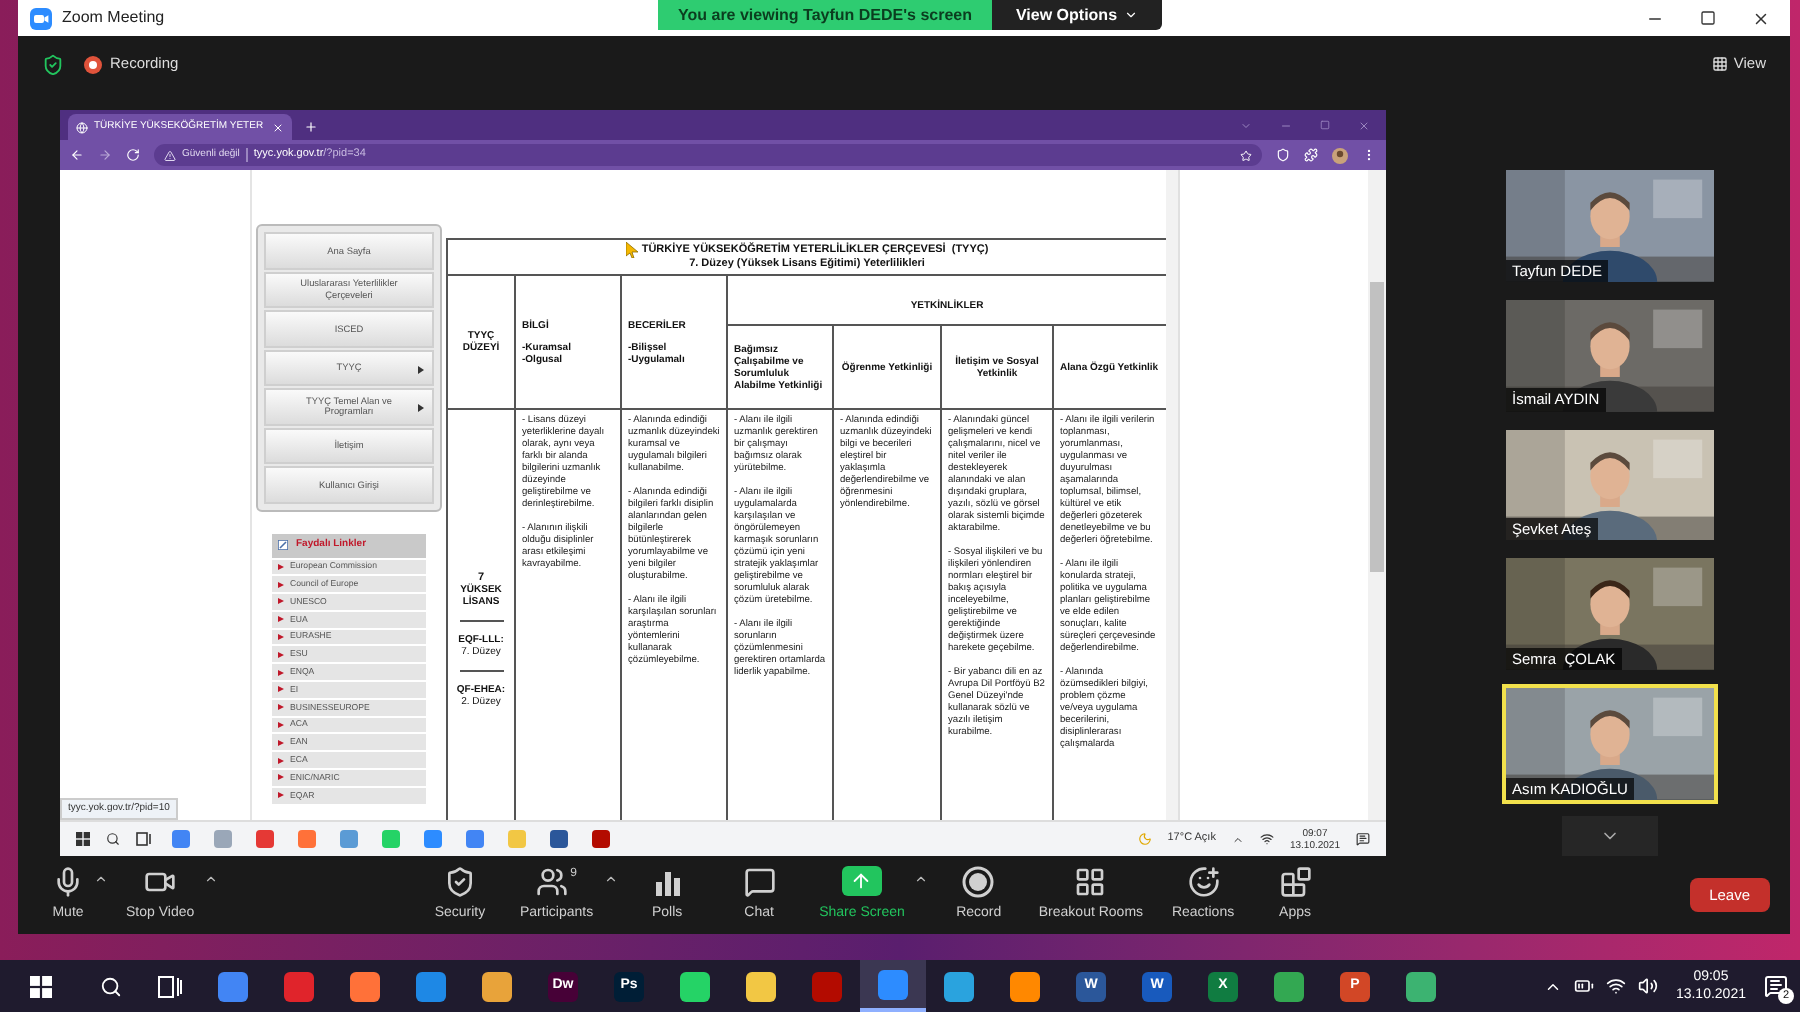 This screenshot has height=1012, width=1800. I want to click on back-icon, so click(77, 155).